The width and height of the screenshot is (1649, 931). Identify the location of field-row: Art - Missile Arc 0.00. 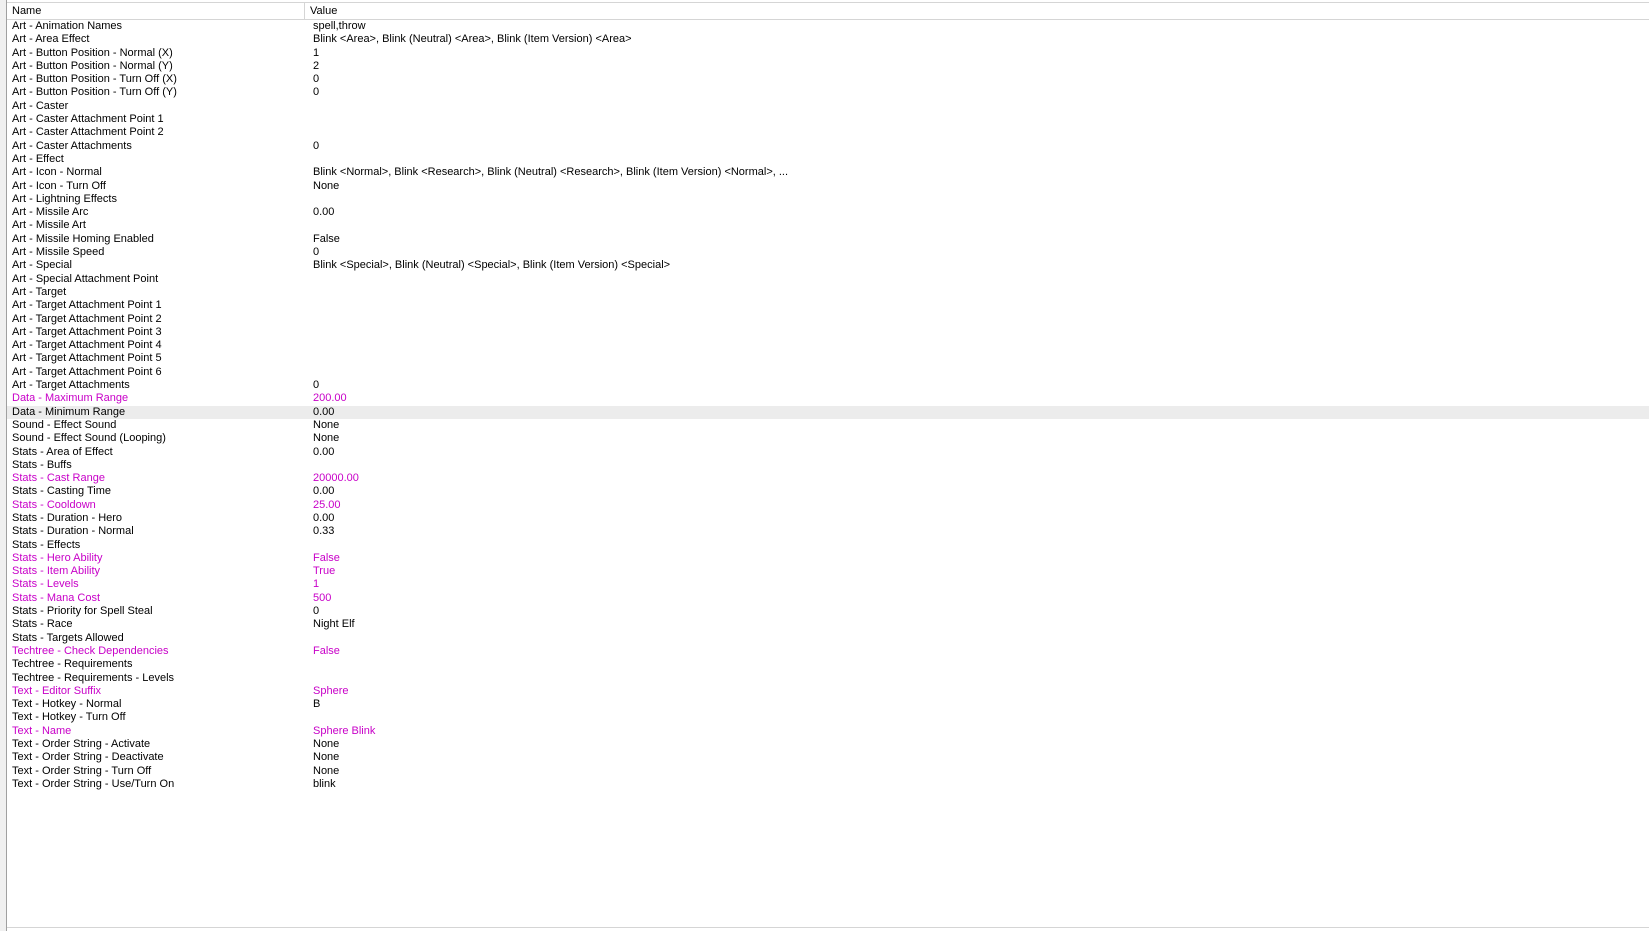
(828, 212).